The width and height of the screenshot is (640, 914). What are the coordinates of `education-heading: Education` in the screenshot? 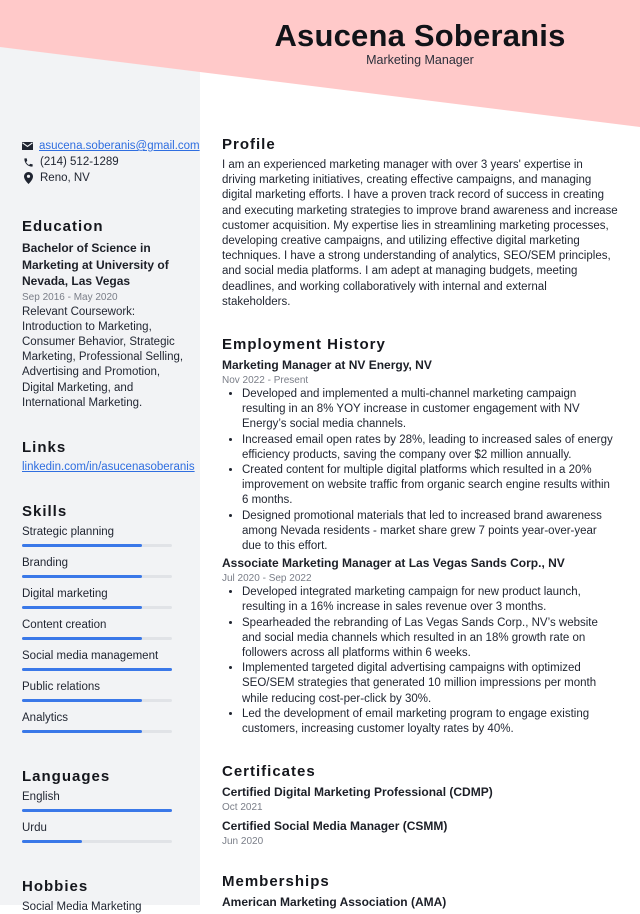 It's located at (63, 226).